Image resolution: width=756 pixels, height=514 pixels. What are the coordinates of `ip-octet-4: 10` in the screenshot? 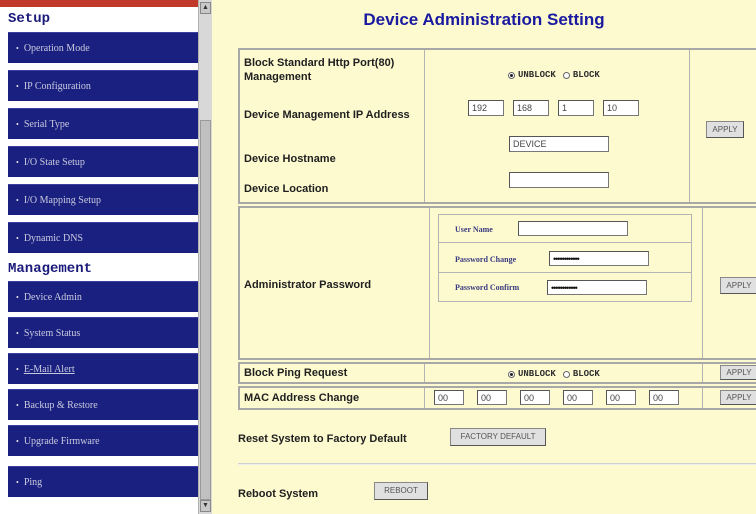 It's located at (621, 108).